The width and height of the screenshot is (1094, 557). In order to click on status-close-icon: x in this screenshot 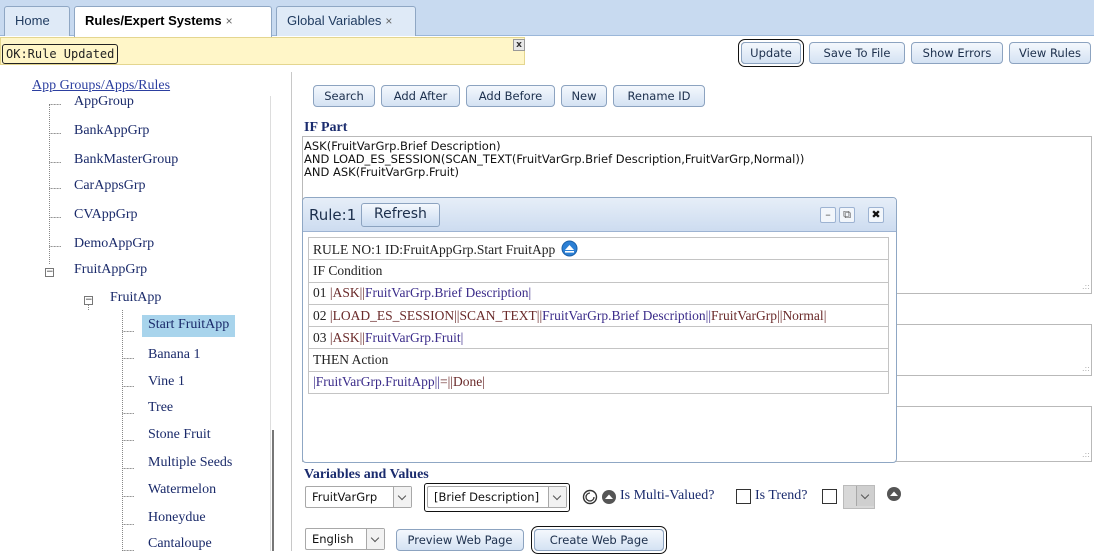, I will do `click(519, 45)`.